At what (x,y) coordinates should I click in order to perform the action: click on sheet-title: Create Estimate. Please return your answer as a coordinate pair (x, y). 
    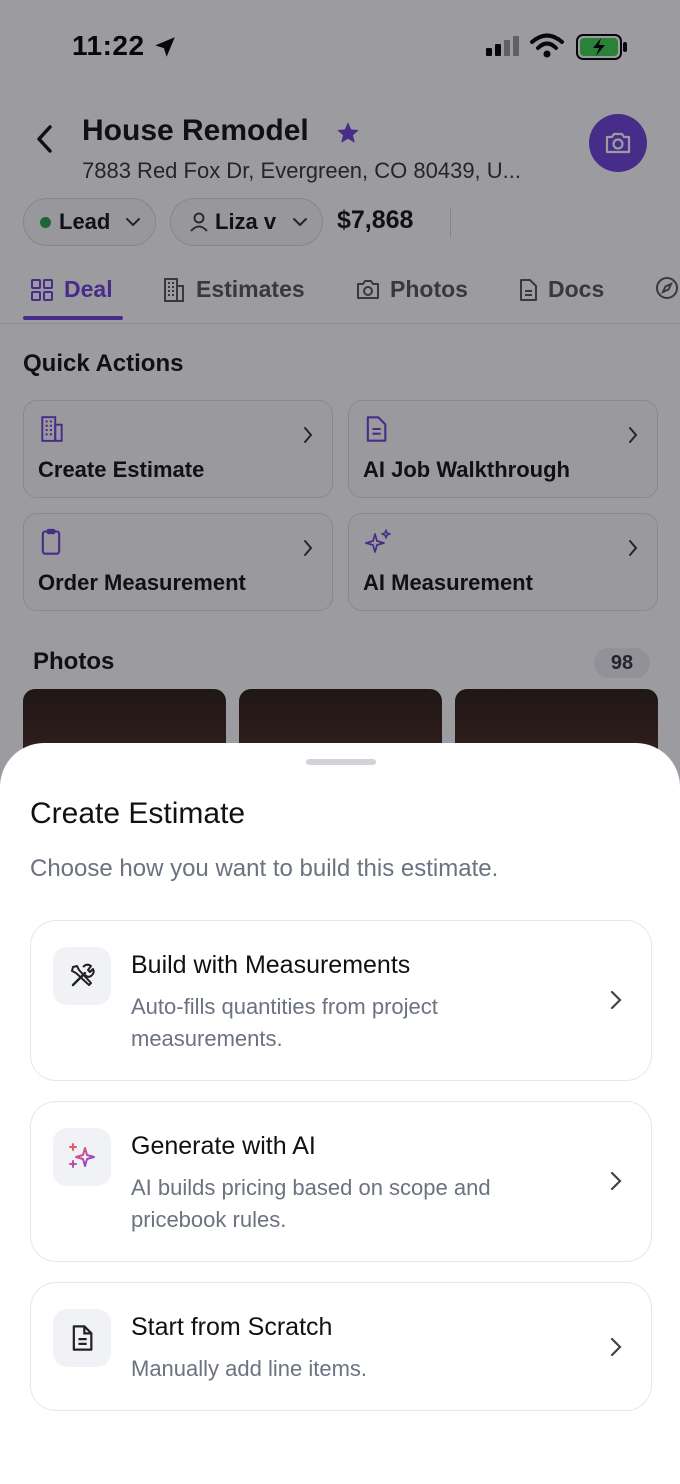
    Looking at the image, I should click on (138, 813).